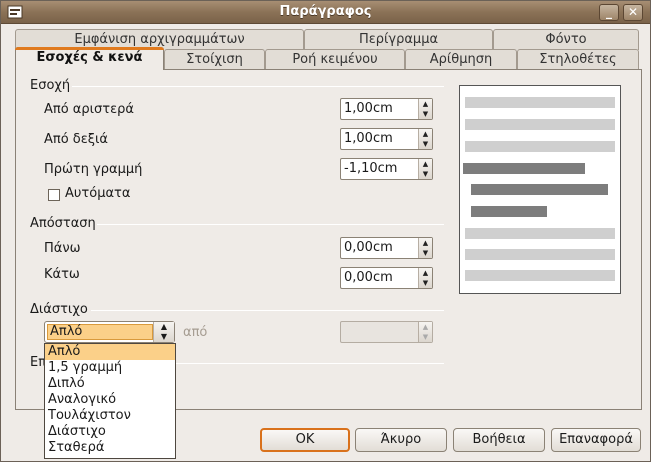  What do you see at coordinates (62, 248) in the screenshot?
I see `above-label: Πάνω` at bounding box center [62, 248].